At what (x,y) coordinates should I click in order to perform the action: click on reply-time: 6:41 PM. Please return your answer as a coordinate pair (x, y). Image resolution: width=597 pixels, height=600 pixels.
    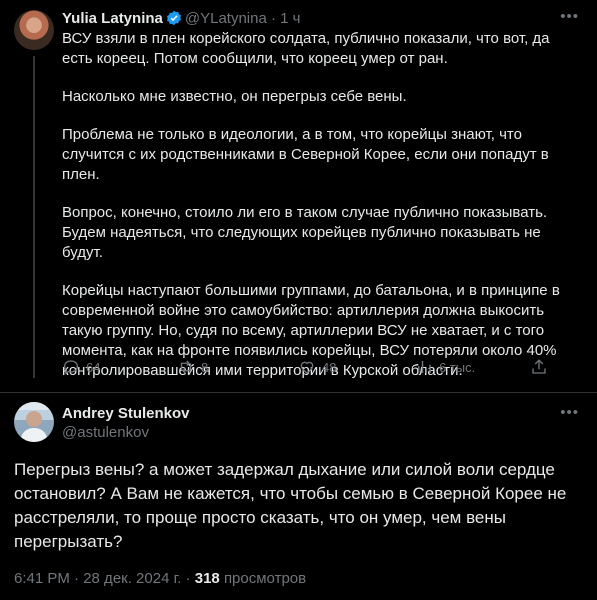
    Looking at the image, I should click on (42, 578).